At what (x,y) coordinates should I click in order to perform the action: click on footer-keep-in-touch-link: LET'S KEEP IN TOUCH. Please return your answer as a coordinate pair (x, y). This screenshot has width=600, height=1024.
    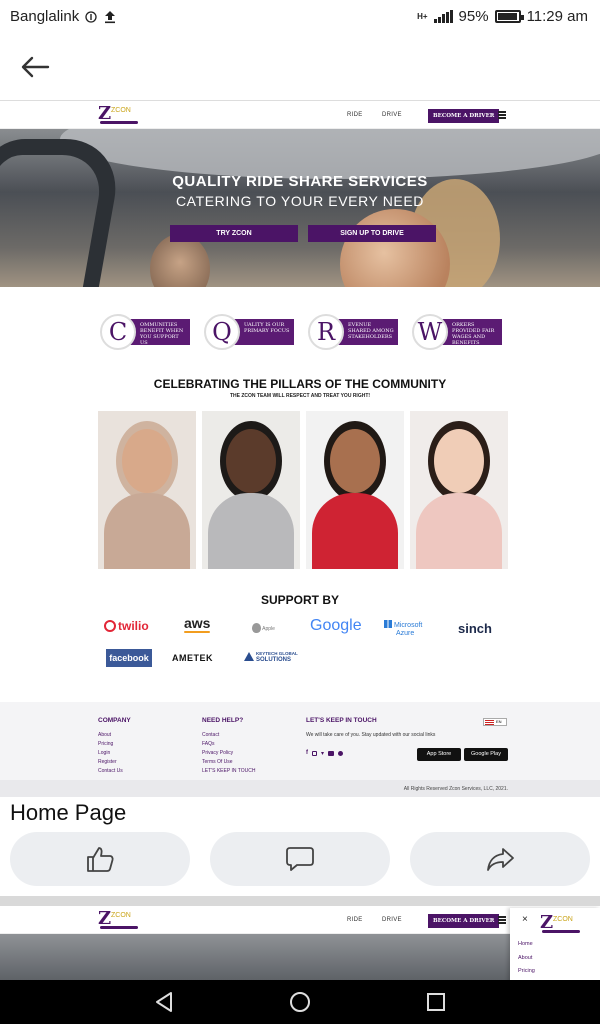
    Looking at the image, I should click on (228, 771).